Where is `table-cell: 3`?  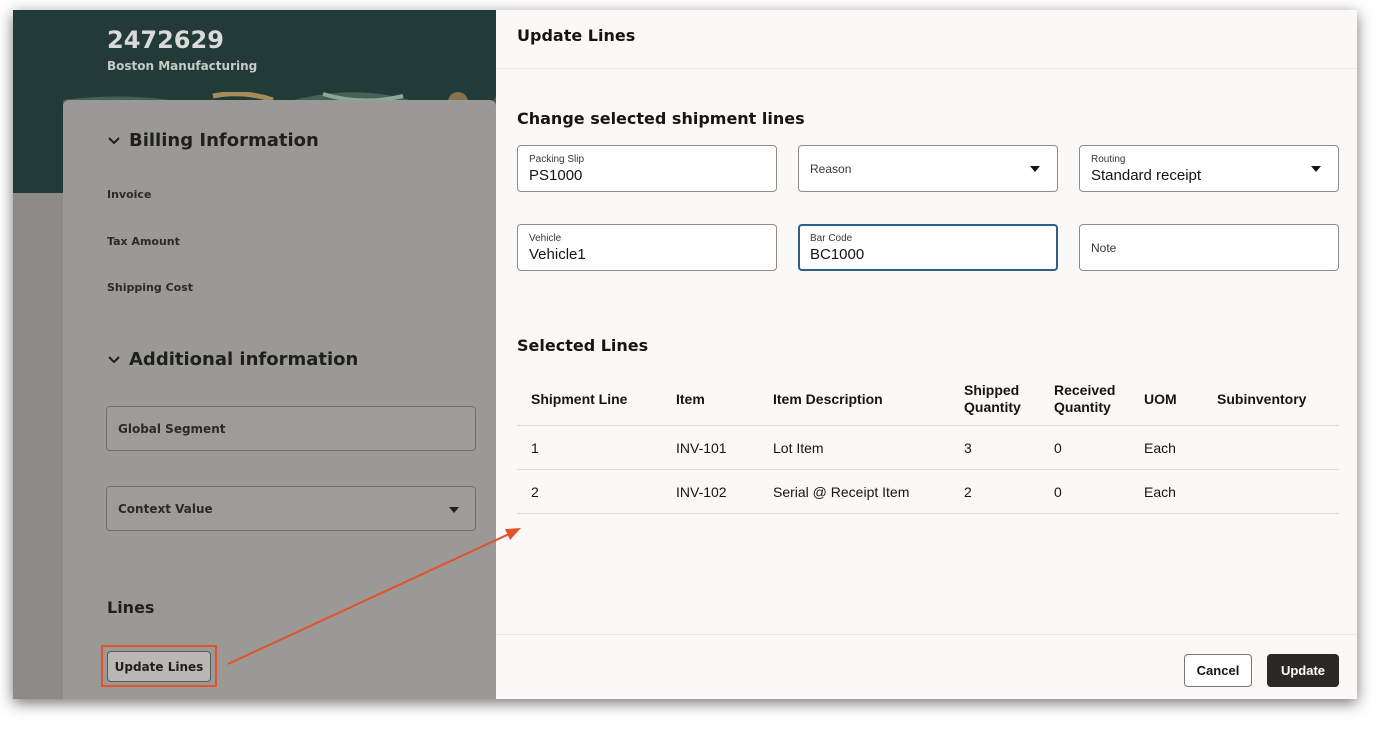 table-cell: 3 is located at coordinates (995, 447).